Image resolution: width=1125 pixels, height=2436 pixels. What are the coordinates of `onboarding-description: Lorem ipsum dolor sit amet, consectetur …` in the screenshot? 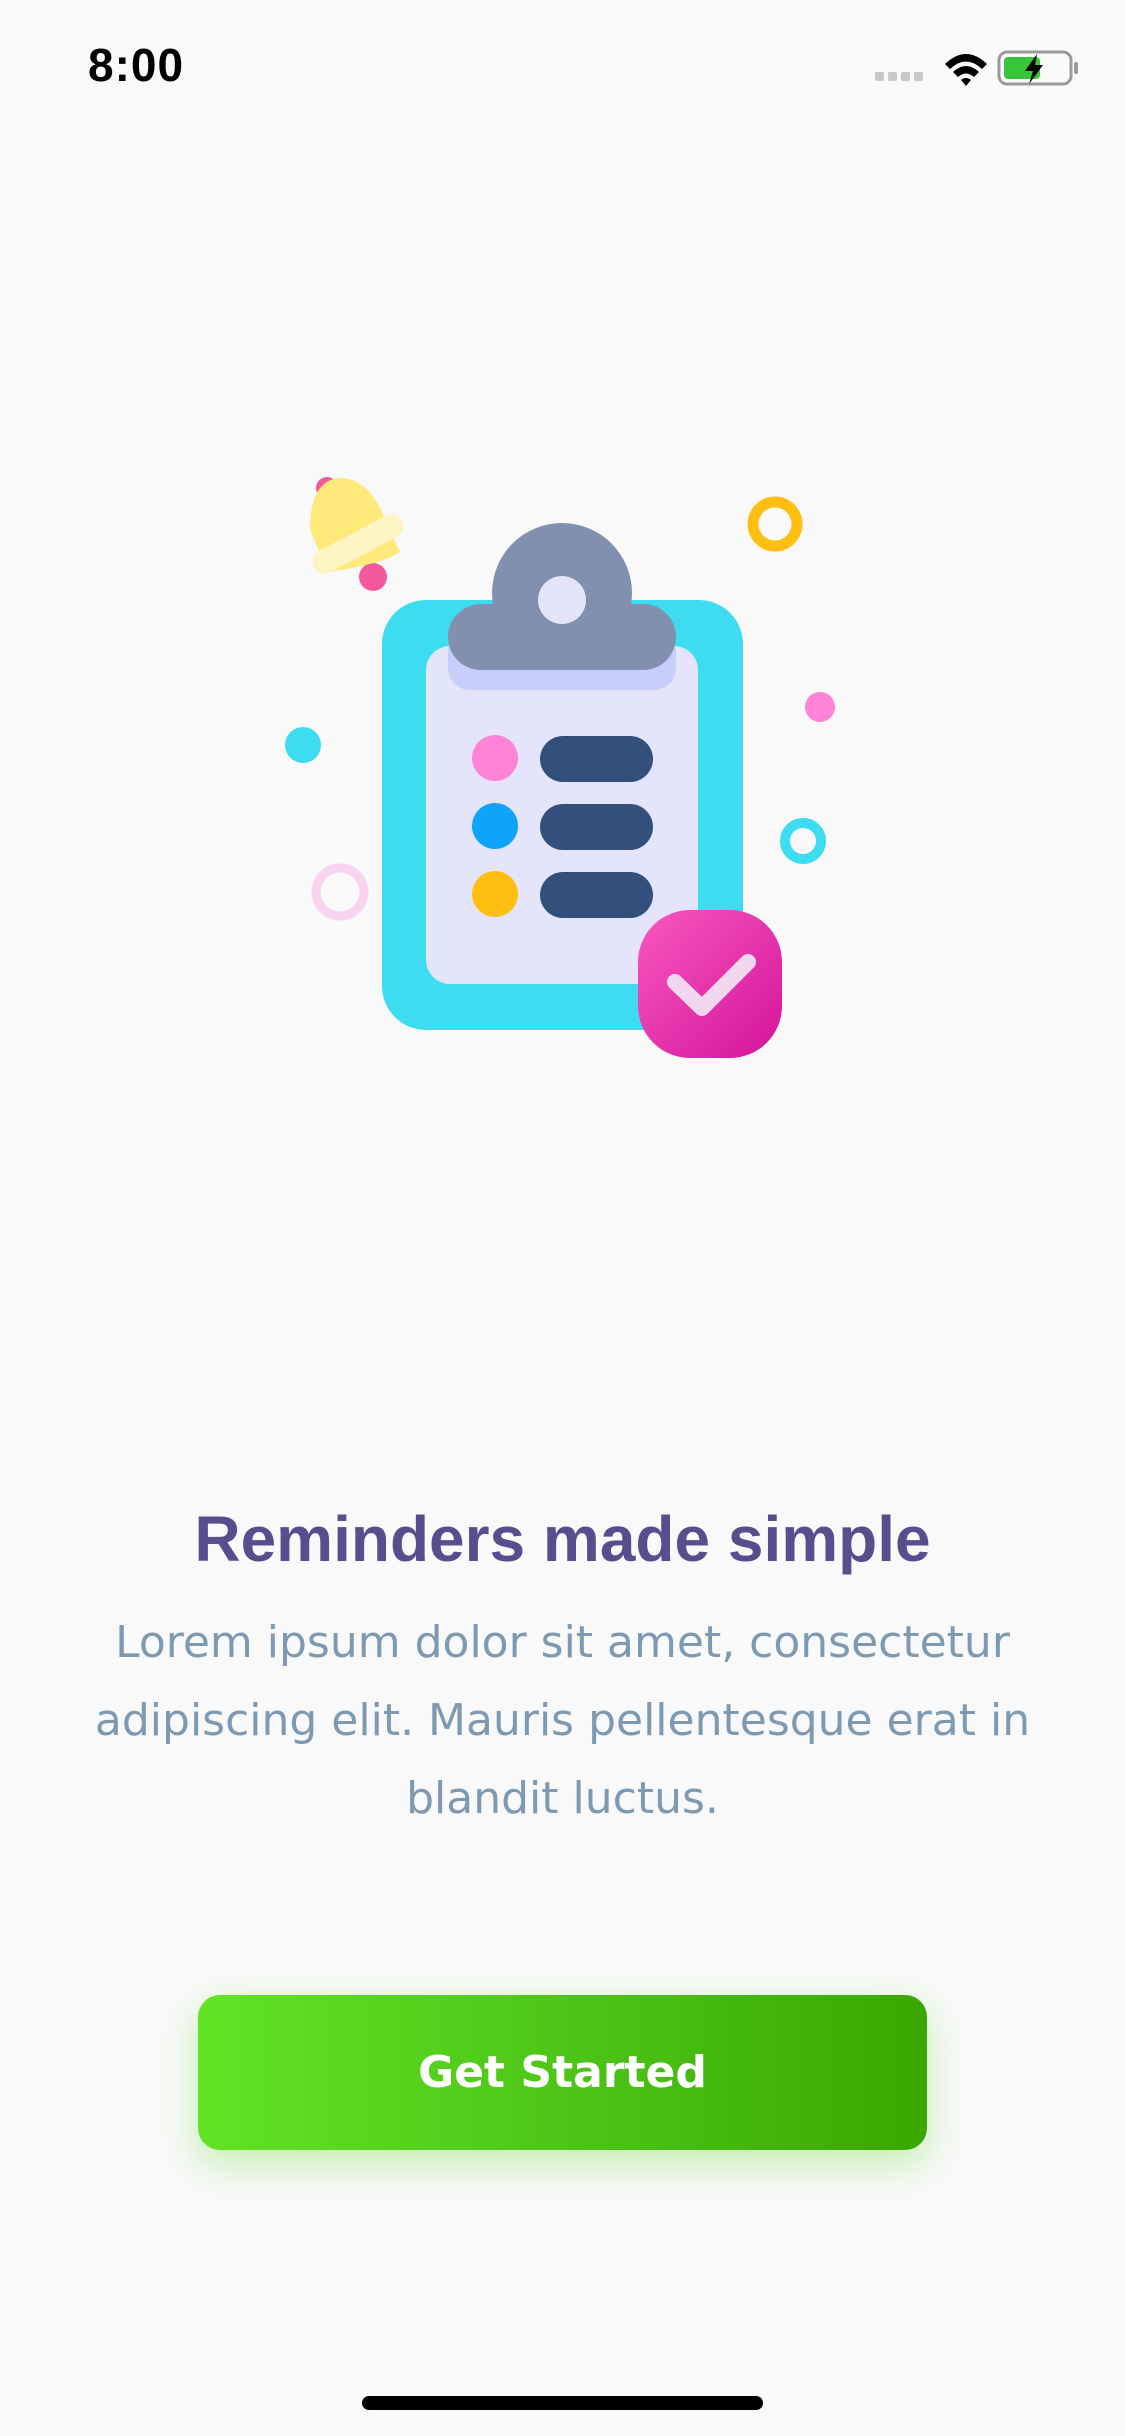 It's located at (562, 1720).